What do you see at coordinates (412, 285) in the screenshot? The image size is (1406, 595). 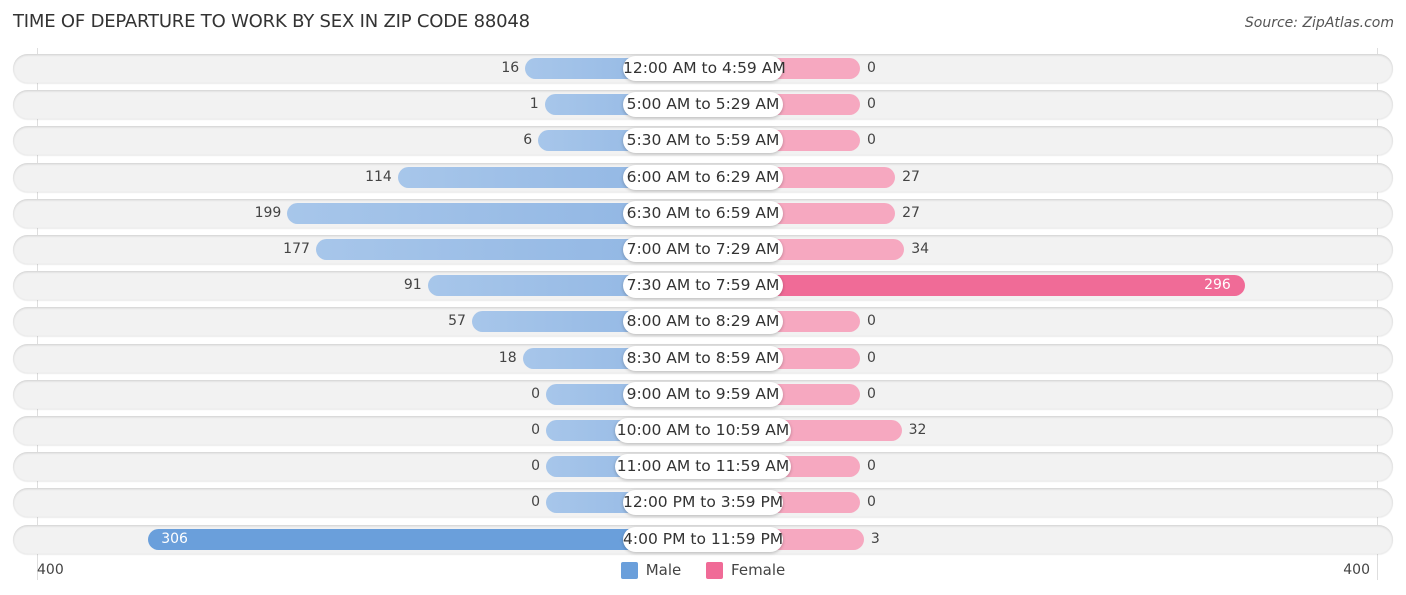 I see `value-label-male: 91` at bounding box center [412, 285].